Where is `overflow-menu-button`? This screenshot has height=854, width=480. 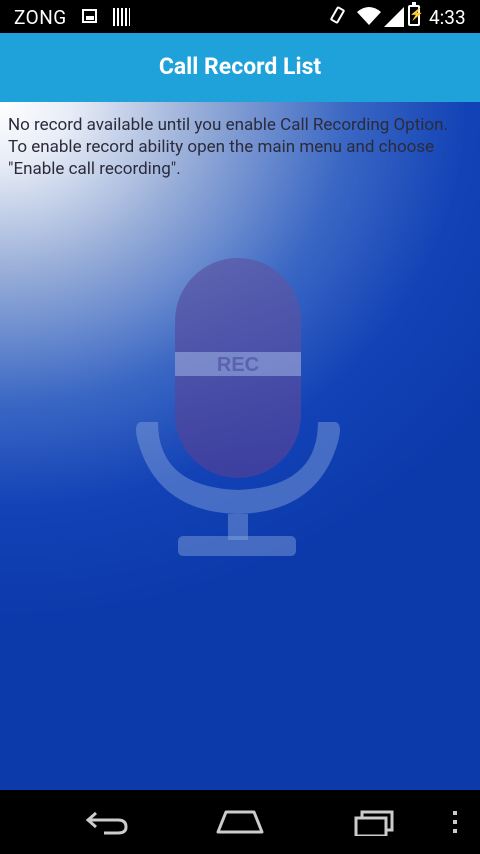
overflow-menu-button is located at coordinates (455, 822).